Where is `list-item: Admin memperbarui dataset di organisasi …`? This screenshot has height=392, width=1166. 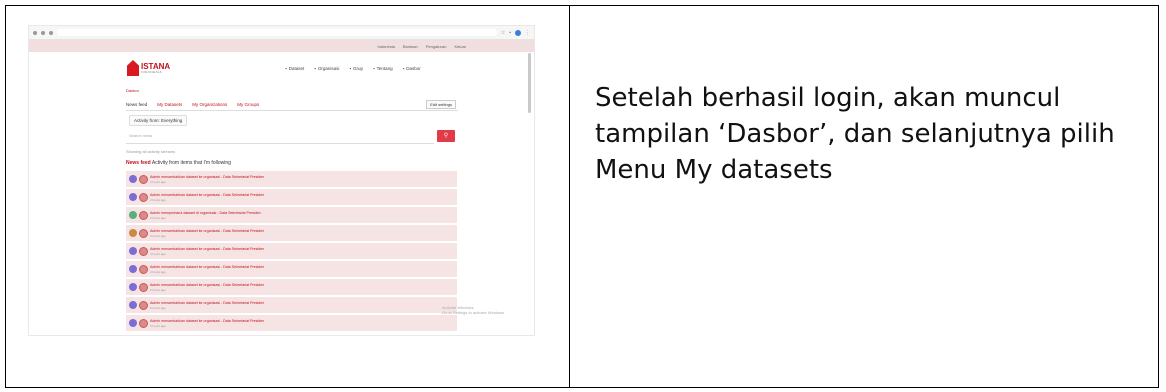 list-item: Admin memperbarui dataset di organisasi … is located at coordinates (291, 215).